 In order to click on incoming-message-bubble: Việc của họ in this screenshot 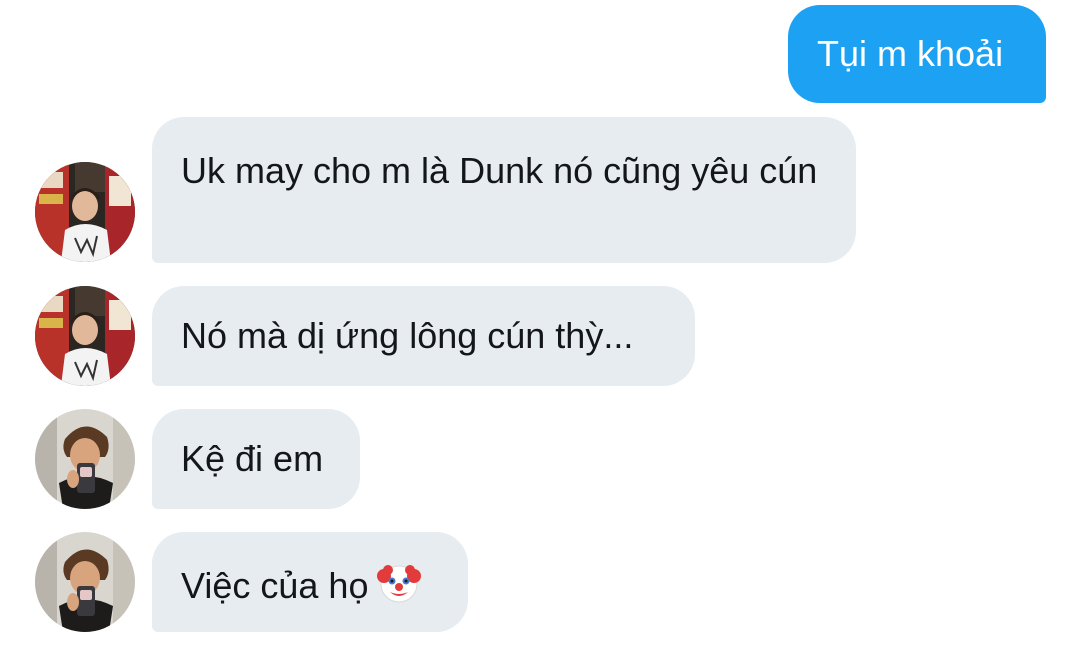, I will do `click(310, 582)`.